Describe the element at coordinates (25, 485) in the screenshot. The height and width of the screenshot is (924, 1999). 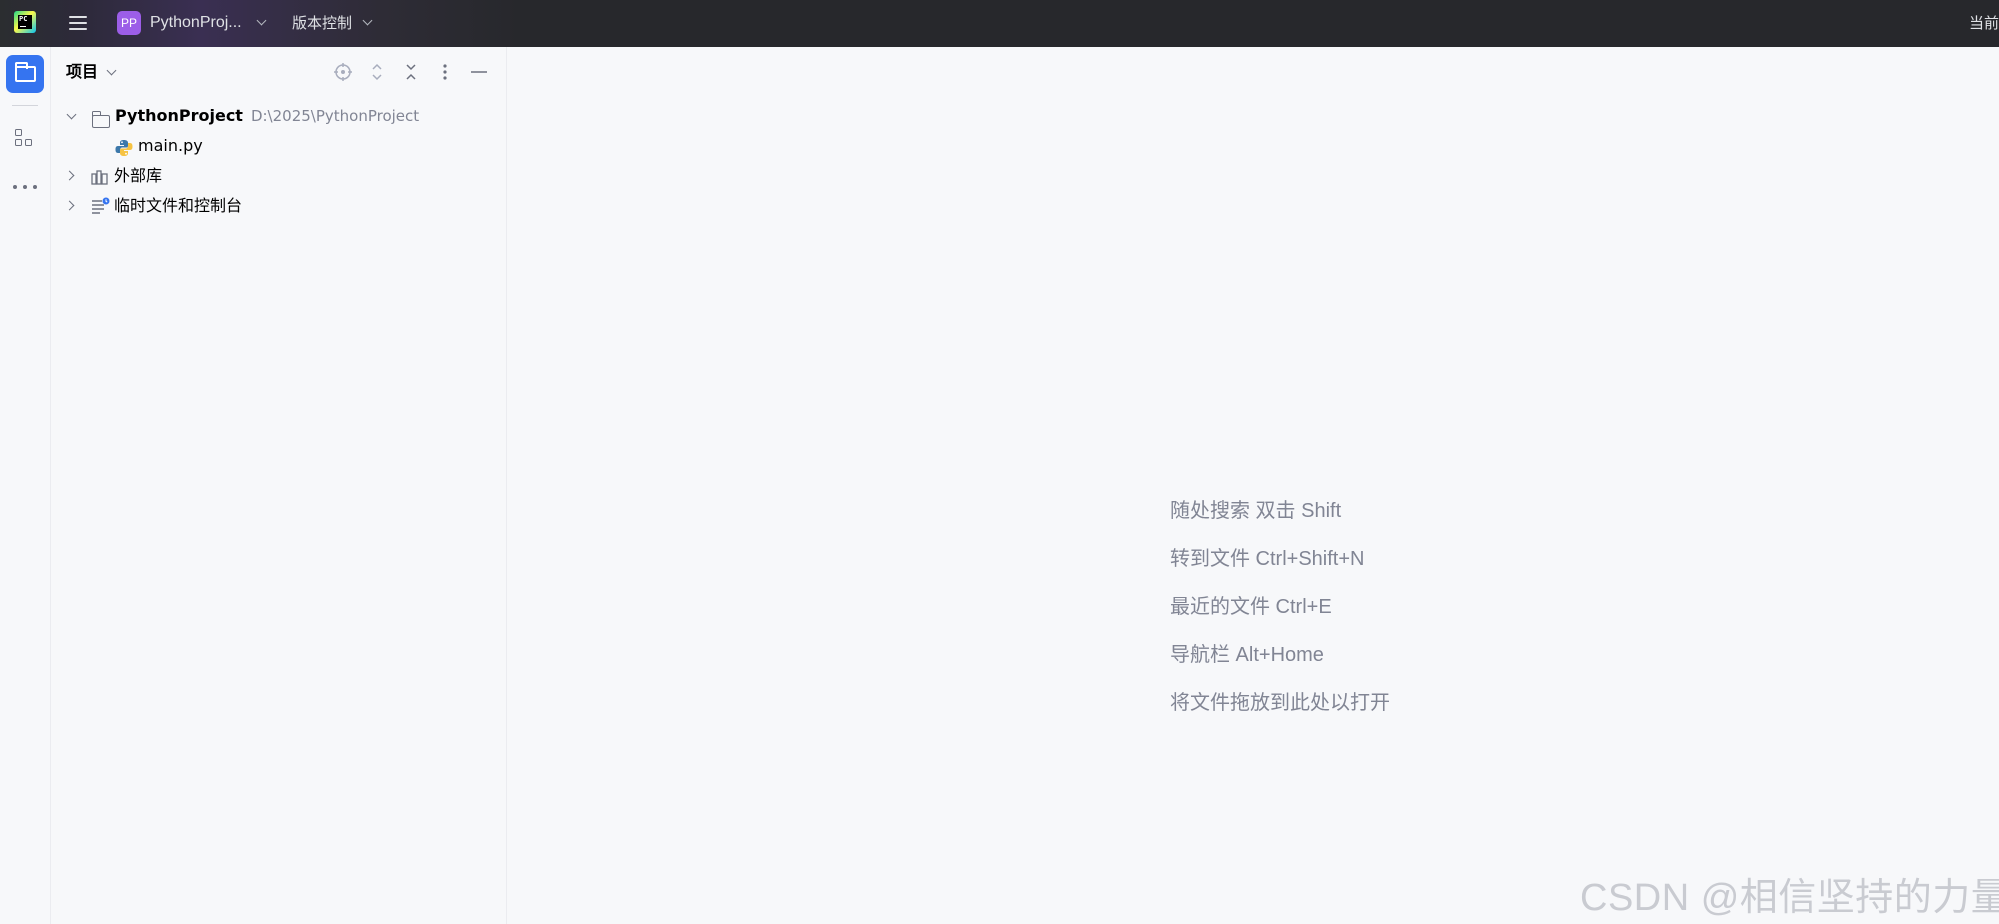
I see `tool-window-strip` at that location.